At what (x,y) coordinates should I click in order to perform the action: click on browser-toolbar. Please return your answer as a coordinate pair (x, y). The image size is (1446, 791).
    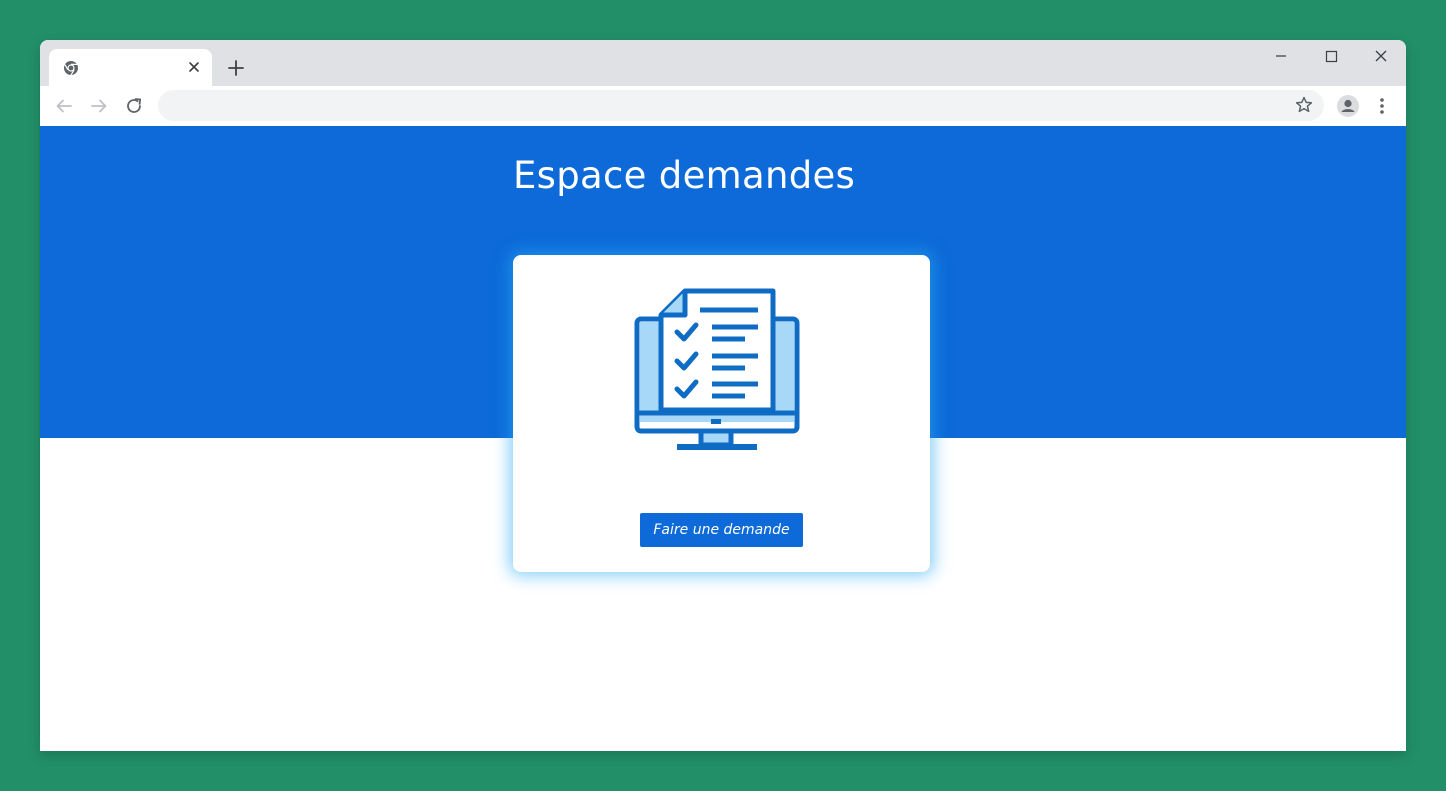
    Looking at the image, I should click on (723, 106).